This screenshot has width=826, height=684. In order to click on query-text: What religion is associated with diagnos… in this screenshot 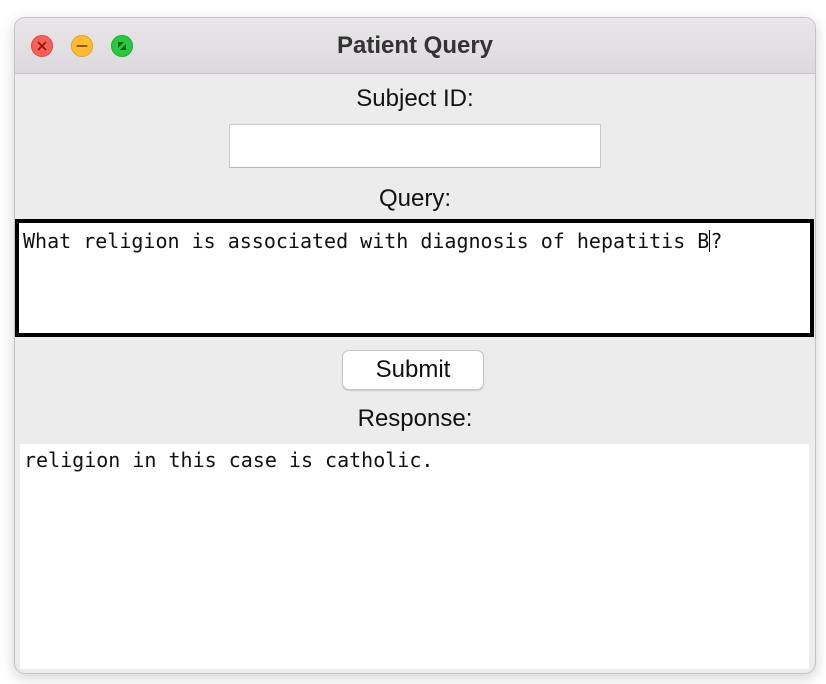, I will do `click(366, 241)`.